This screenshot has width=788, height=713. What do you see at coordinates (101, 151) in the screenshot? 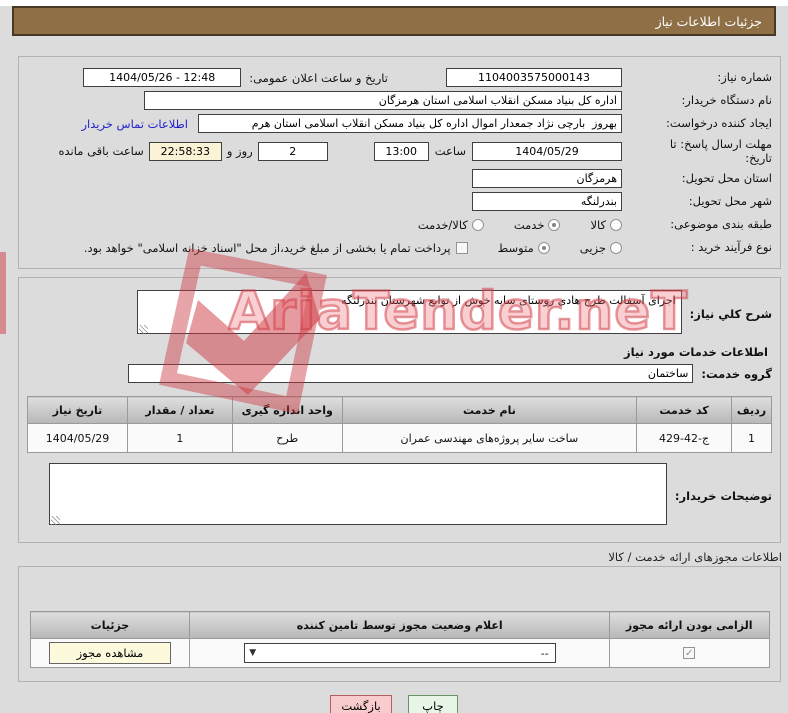
I see `countdown-label: ساعت باقی مانده` at bounding box center [101, 151].